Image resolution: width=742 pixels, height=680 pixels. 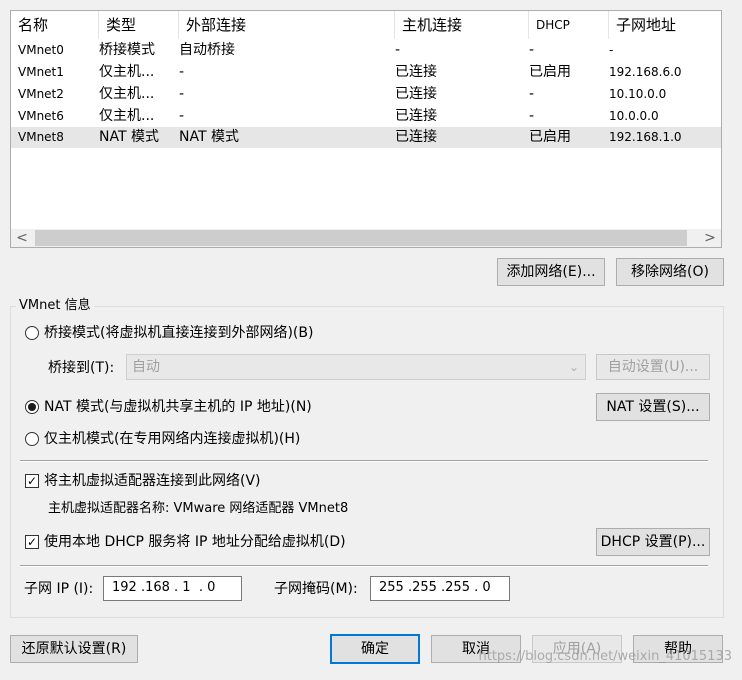 I want to click on watermark: https://blog.csdn.net/weixin_41015133, so click(x=605, y=656).